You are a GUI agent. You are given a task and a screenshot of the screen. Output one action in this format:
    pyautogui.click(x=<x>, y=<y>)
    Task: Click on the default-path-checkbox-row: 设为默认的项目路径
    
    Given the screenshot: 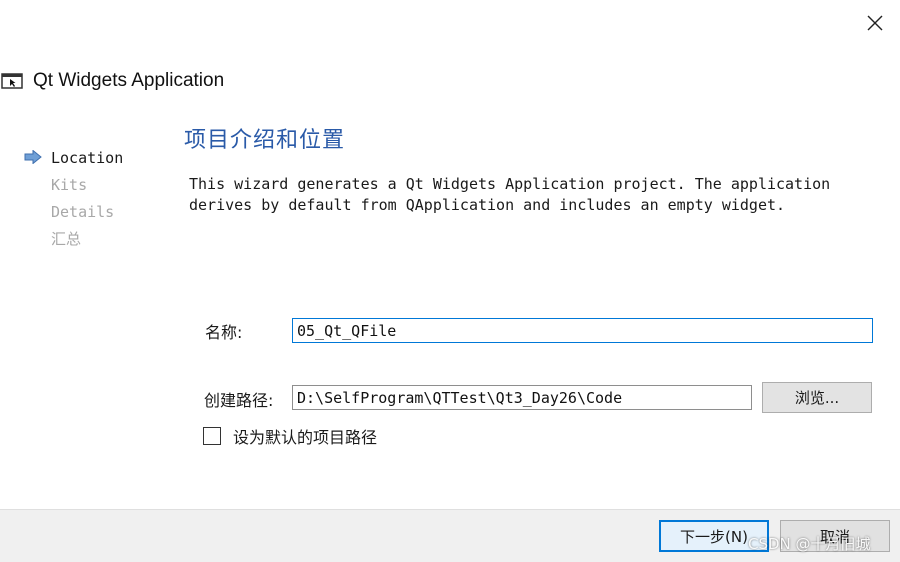 What is the action you would take?
    pyautogui.click(x=290, y=436)
    